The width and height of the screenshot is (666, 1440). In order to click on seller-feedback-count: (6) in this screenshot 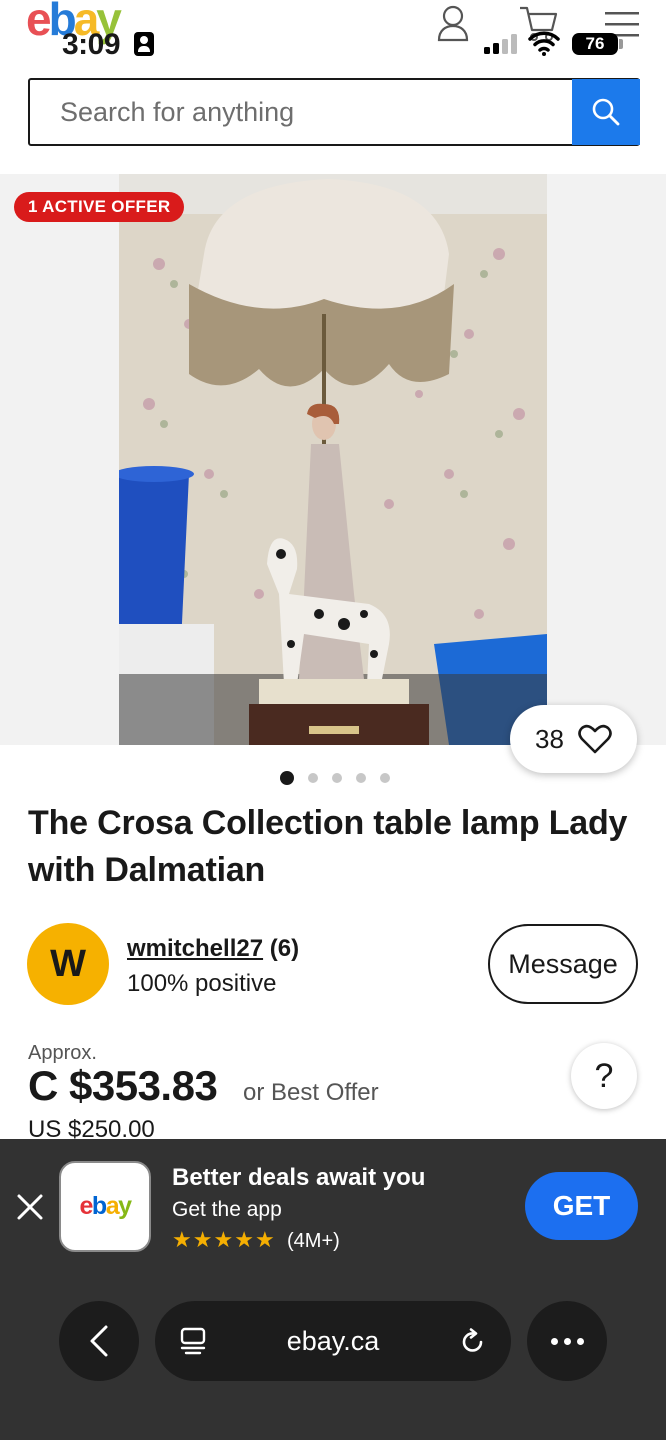, I will do `click(284, 948)`.